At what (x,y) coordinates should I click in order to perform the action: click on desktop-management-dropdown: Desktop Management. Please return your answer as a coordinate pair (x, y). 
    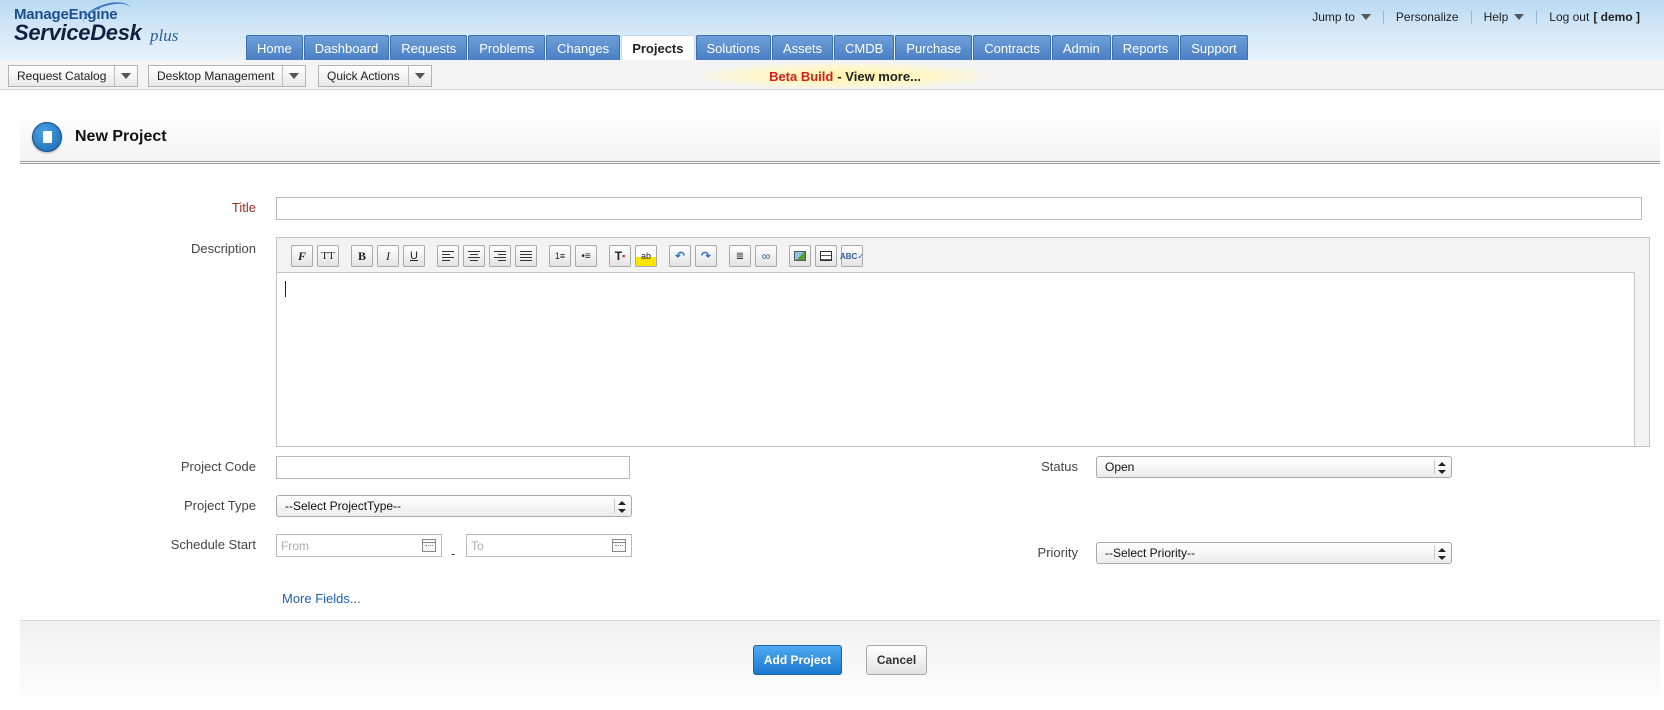
    Looking at the image, I should click on (227, 76).